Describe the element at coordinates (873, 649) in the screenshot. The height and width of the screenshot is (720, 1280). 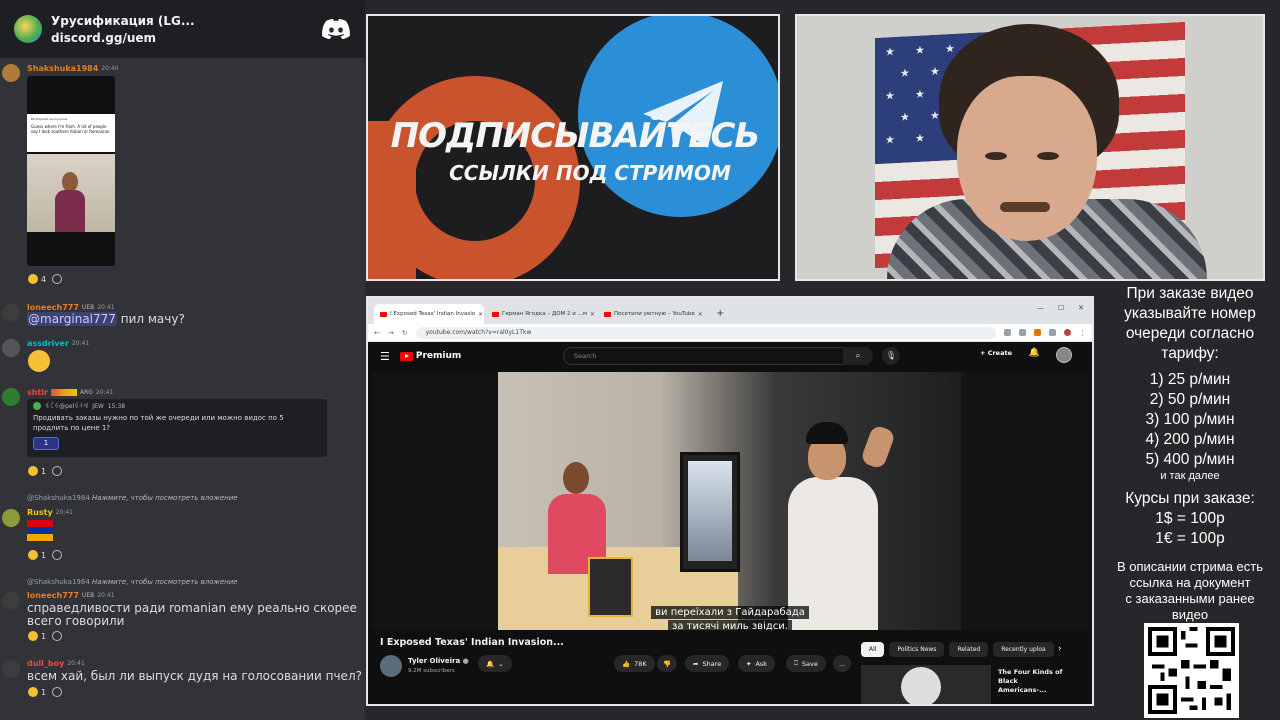
I see `chip-all: All` at that location.